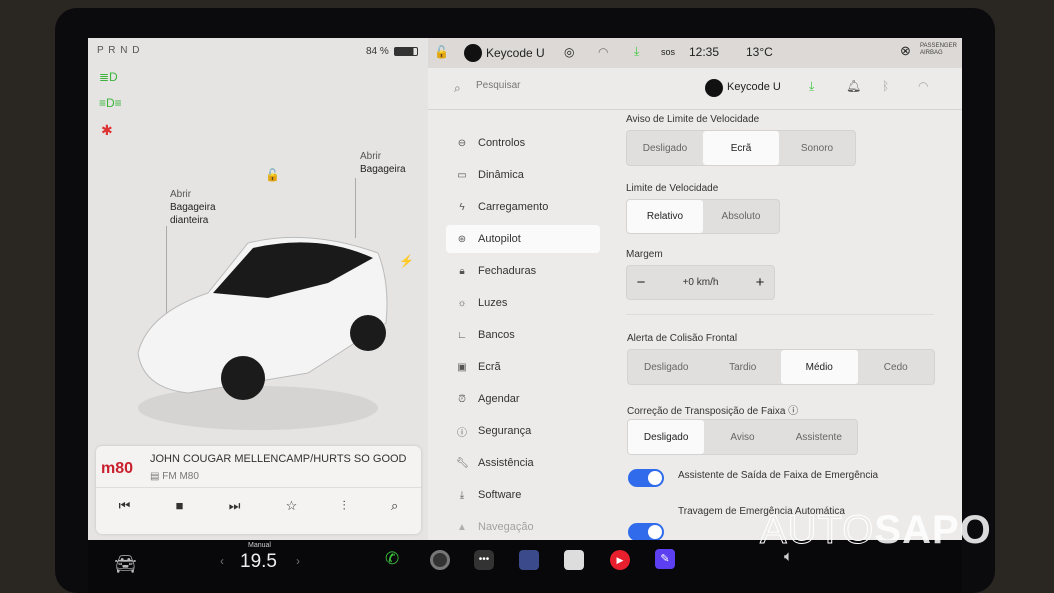  What do you see at coordinates (501, 175) in the screenshot?
I see `nav-label: Dinâmica` at bounding box center [501, 175].